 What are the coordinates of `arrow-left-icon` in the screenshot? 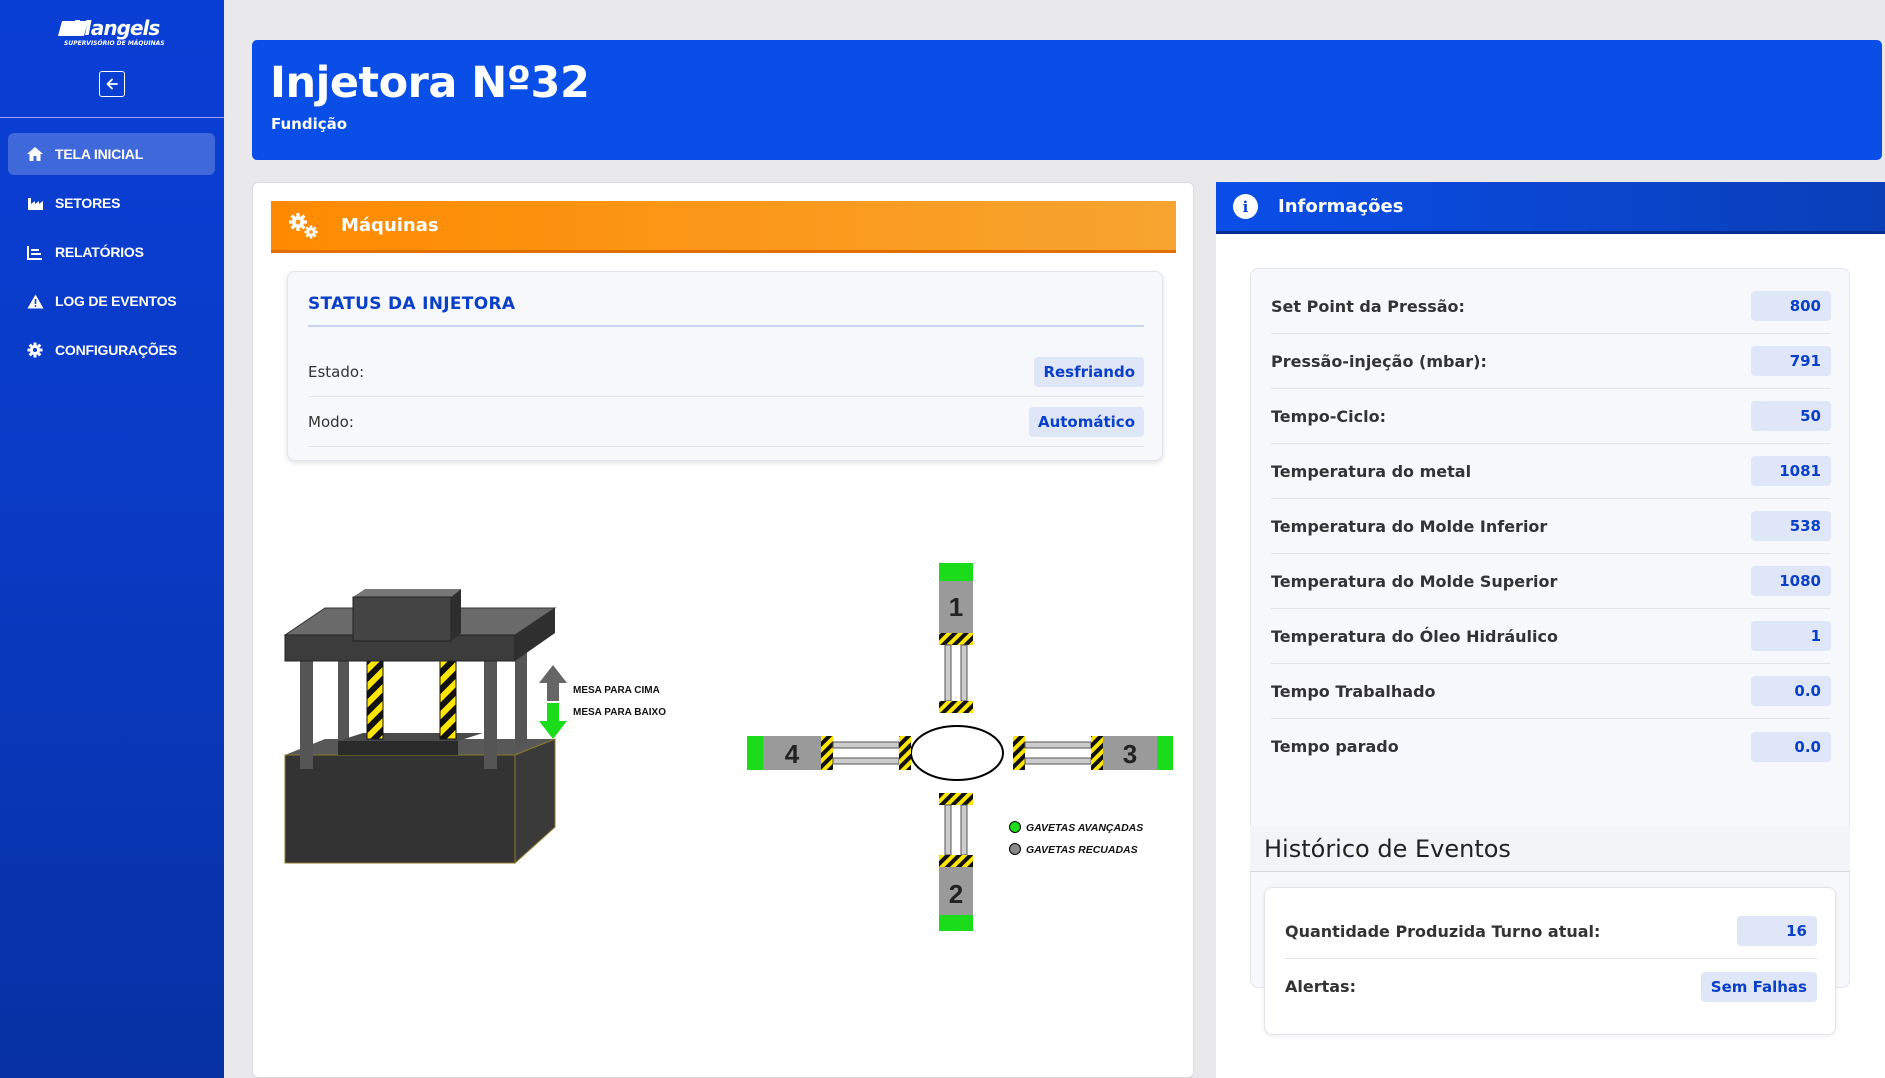 It's located at (112, 84).